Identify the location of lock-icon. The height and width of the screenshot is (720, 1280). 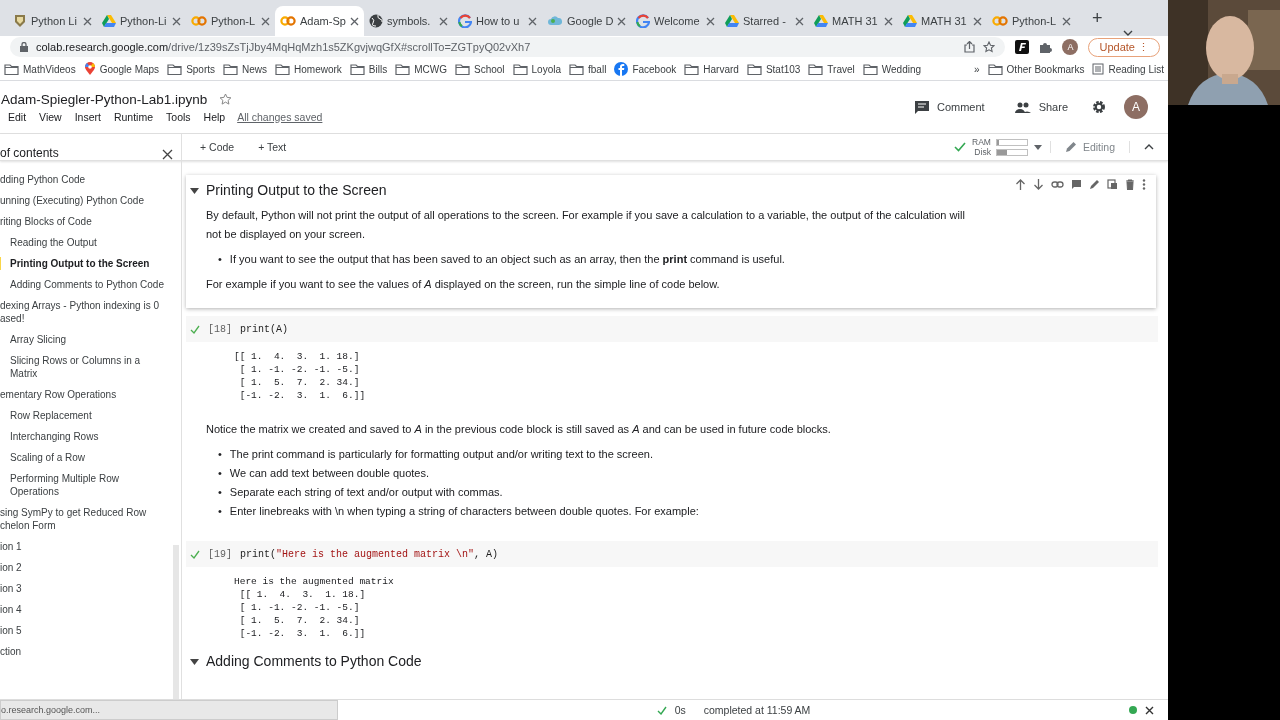
(24, 47).